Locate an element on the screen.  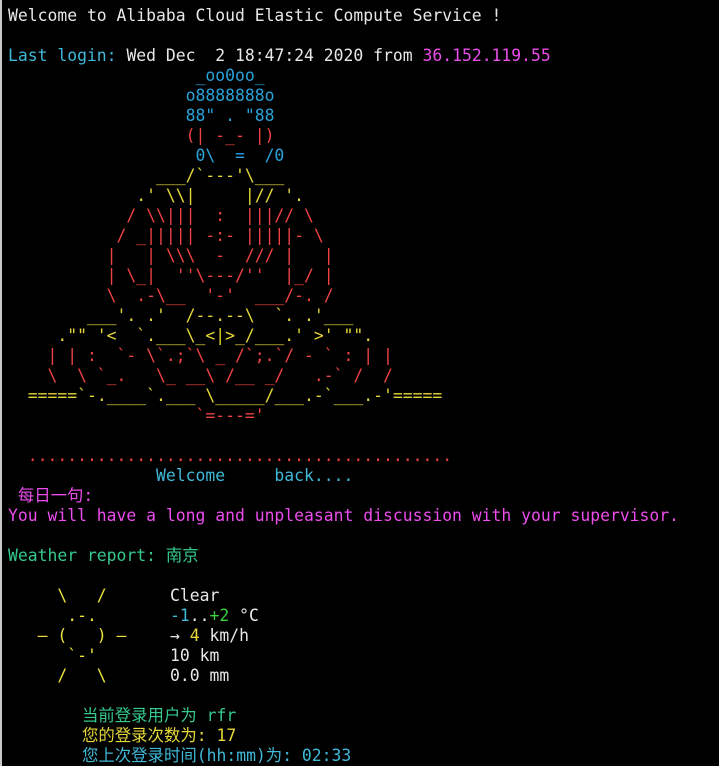
sun-icon-line: `-' is located at coordinates (77, 655).